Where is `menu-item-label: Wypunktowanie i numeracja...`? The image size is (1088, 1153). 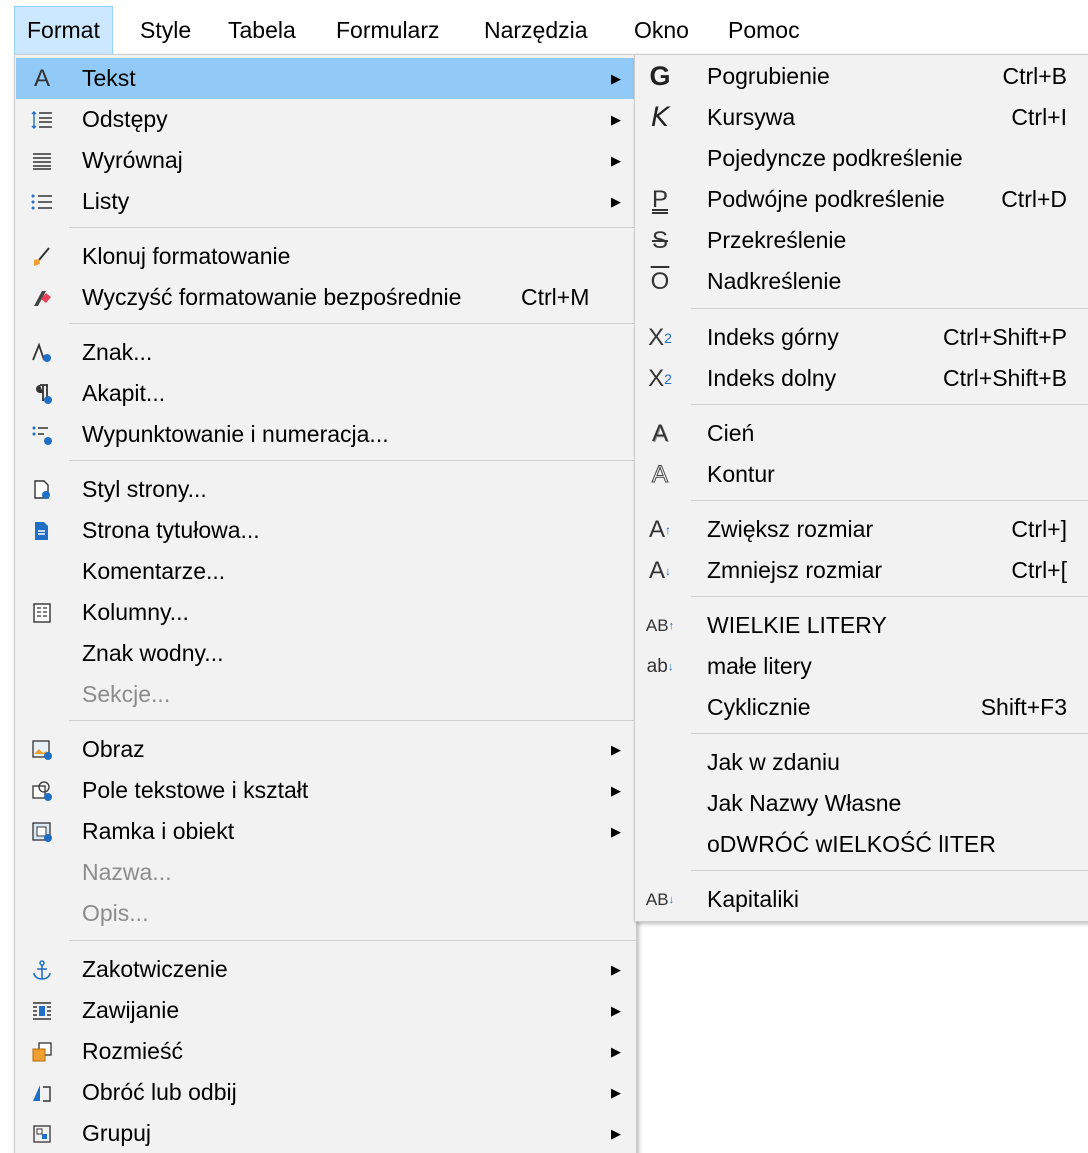
menu-item-label: Wypunktowanie i numeracja... is located at coordinates (235, 434).